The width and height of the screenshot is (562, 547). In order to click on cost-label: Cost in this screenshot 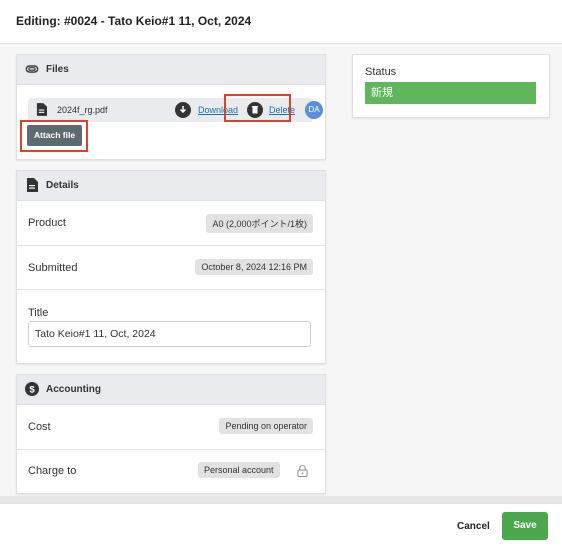, I will do `click(39, 427)`.